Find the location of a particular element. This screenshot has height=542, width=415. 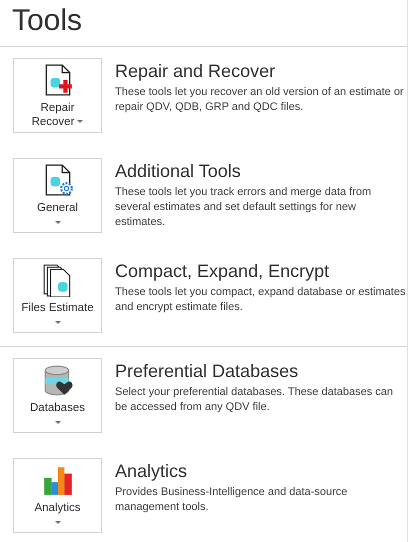

section-heading: Additional Tools is located at coordinates (178, 171).